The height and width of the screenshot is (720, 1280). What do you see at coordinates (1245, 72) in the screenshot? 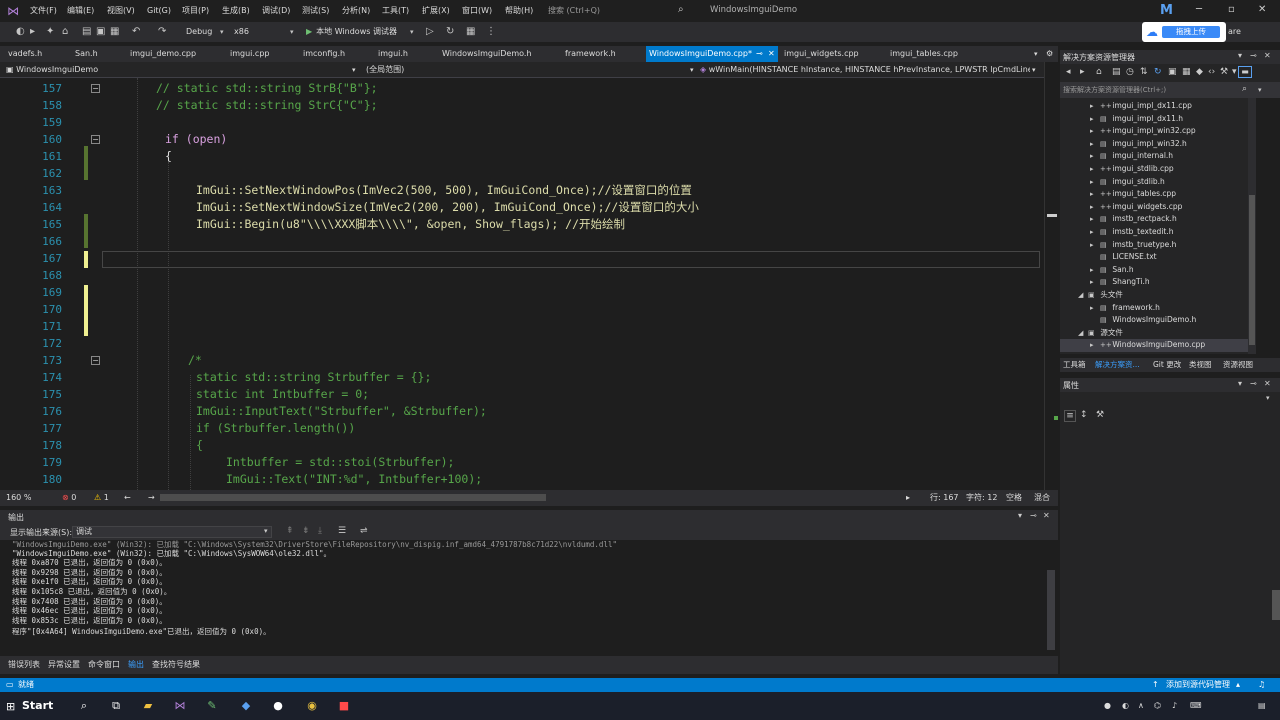
I see `minimize-panel-icon: ▬` at bounding box center [1245, 72].